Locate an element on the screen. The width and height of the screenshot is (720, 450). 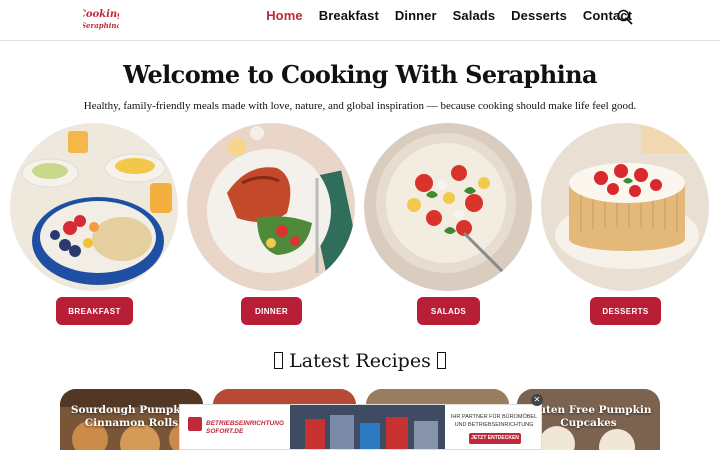
salads-image is located at coordinates (448, 207).